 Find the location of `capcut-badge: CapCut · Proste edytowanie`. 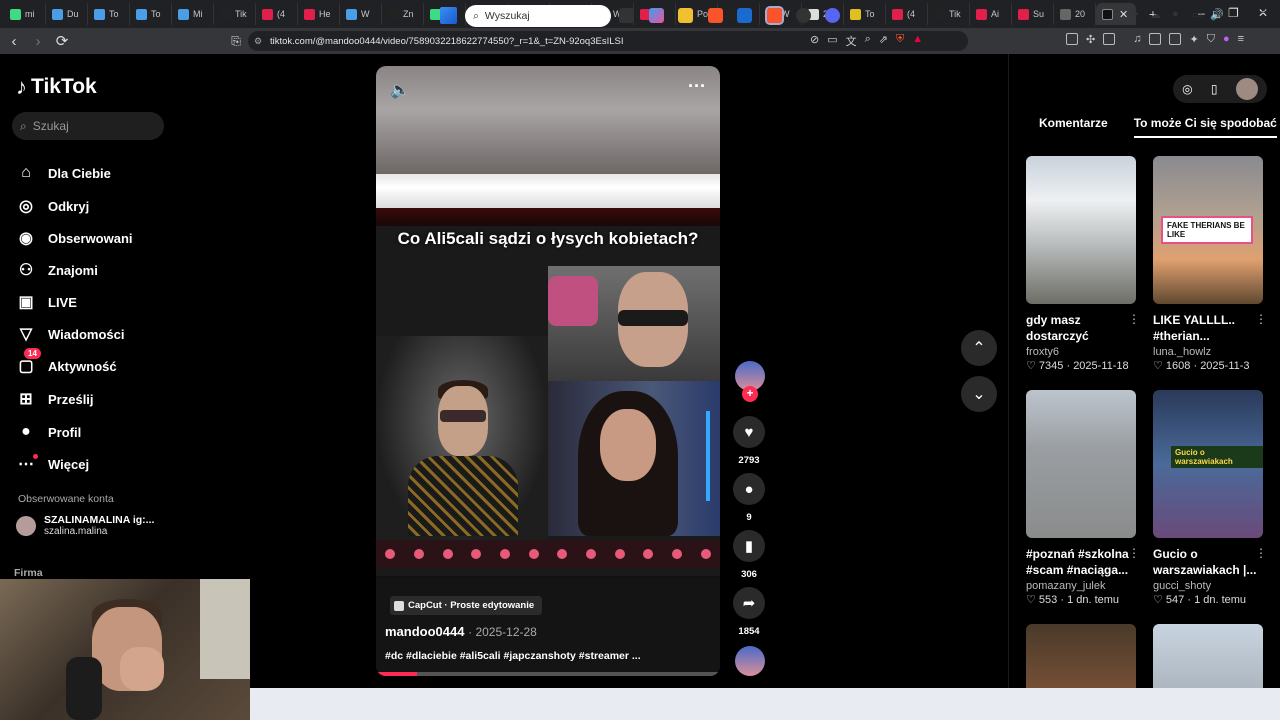

capcut-badge: CapCut · Proste edytowanie is located at coordinates (466, 605).